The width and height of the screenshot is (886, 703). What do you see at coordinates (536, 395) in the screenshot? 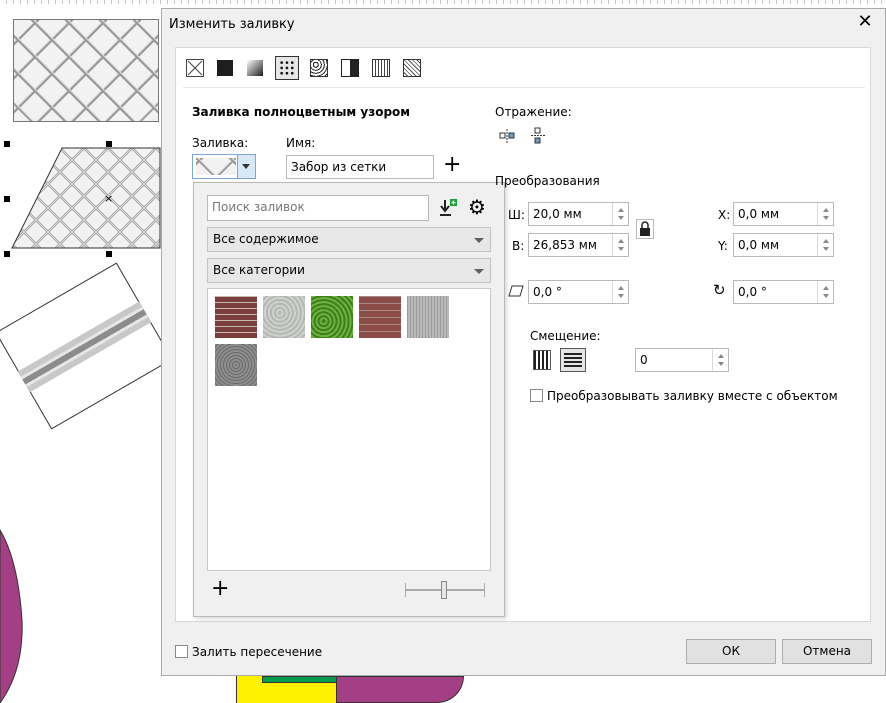
I see `transform-with-object-checkbox` at bounding box center [536, 395].